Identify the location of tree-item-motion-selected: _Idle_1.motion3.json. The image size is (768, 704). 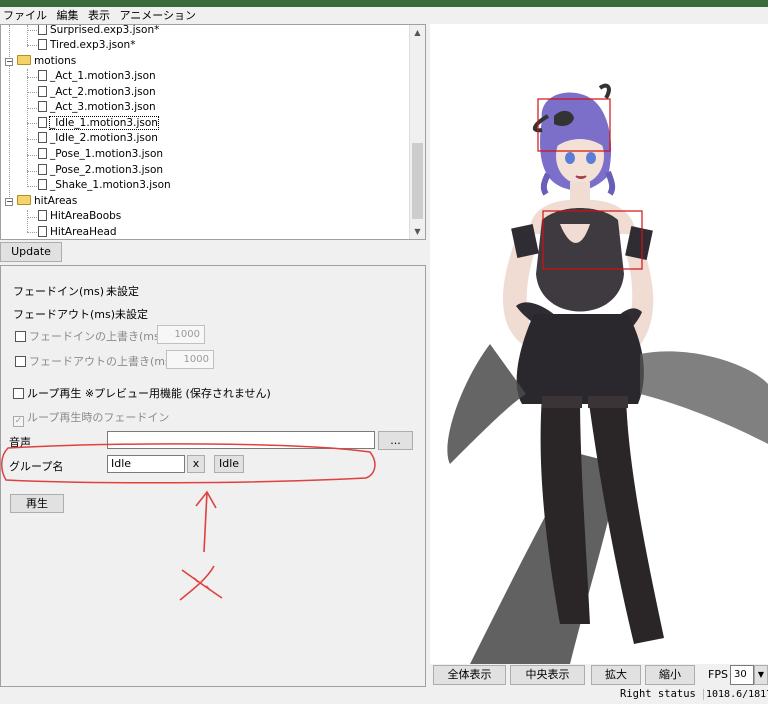
(98, 123).